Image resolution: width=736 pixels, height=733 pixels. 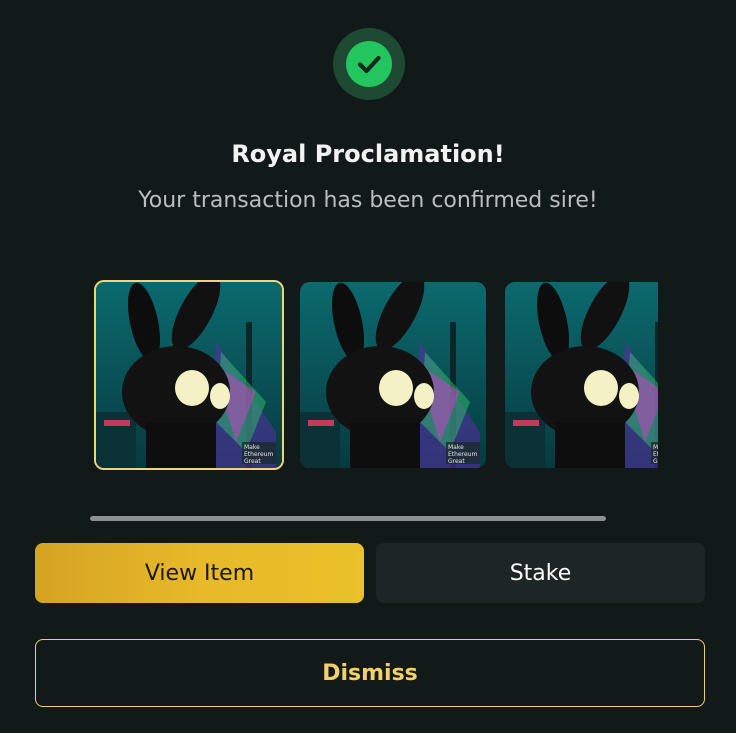 I want to click on check-icon, so click(x=369, y=64).